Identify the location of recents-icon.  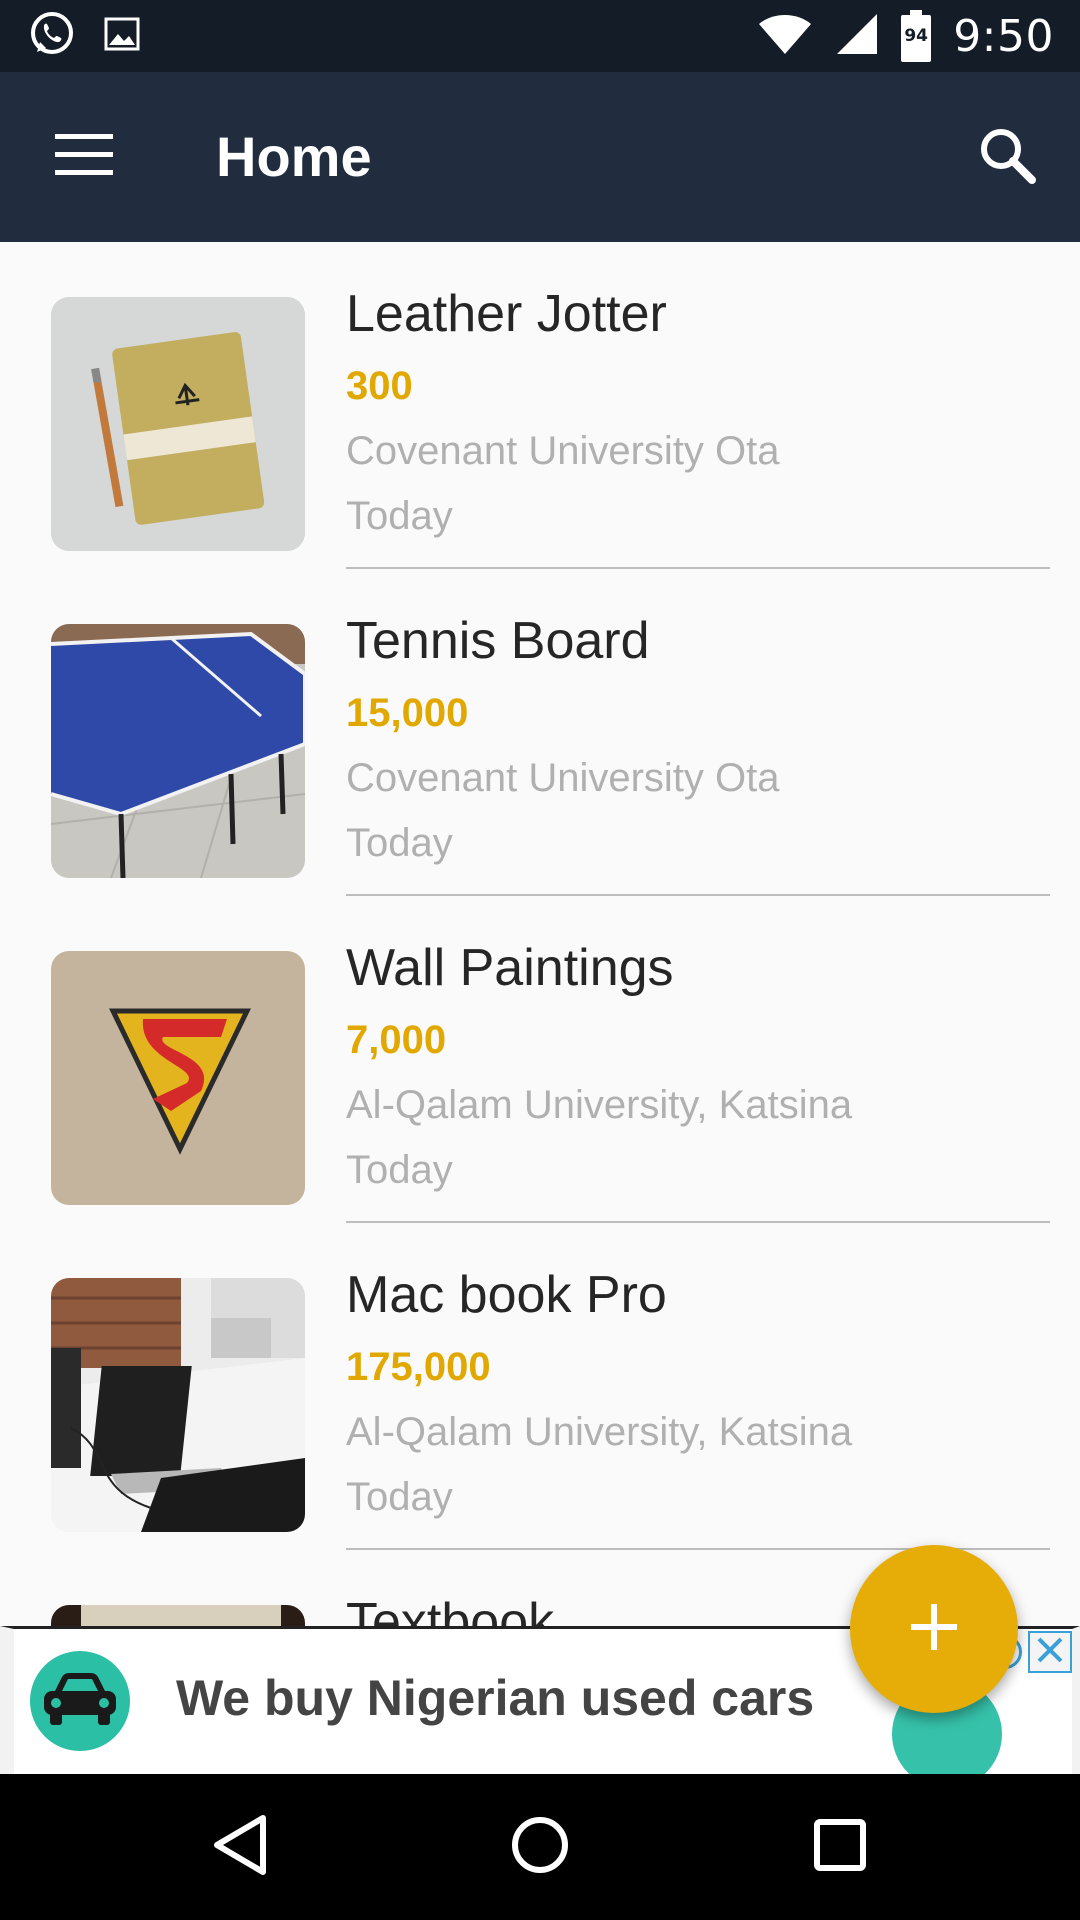
(840, 1847).